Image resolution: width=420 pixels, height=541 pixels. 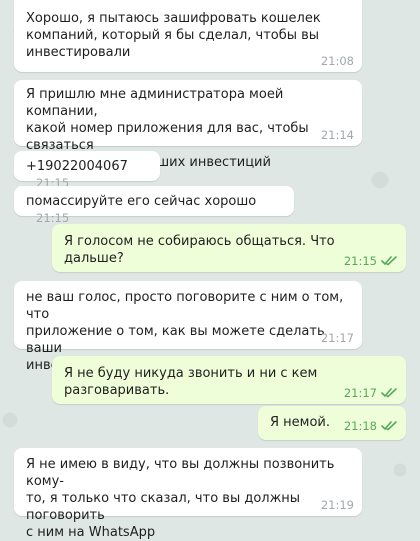 I want to click on message-text: Я немой., so click(x=300, y=422).